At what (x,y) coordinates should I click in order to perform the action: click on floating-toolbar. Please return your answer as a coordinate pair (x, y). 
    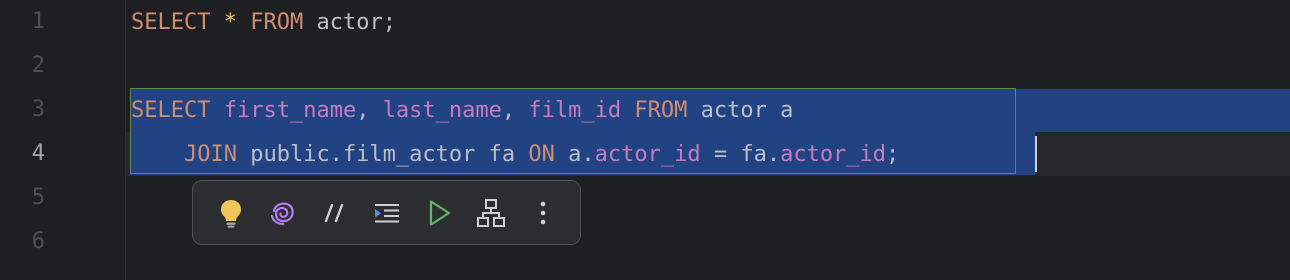
    Looking at the image, I should click on (386, 212).